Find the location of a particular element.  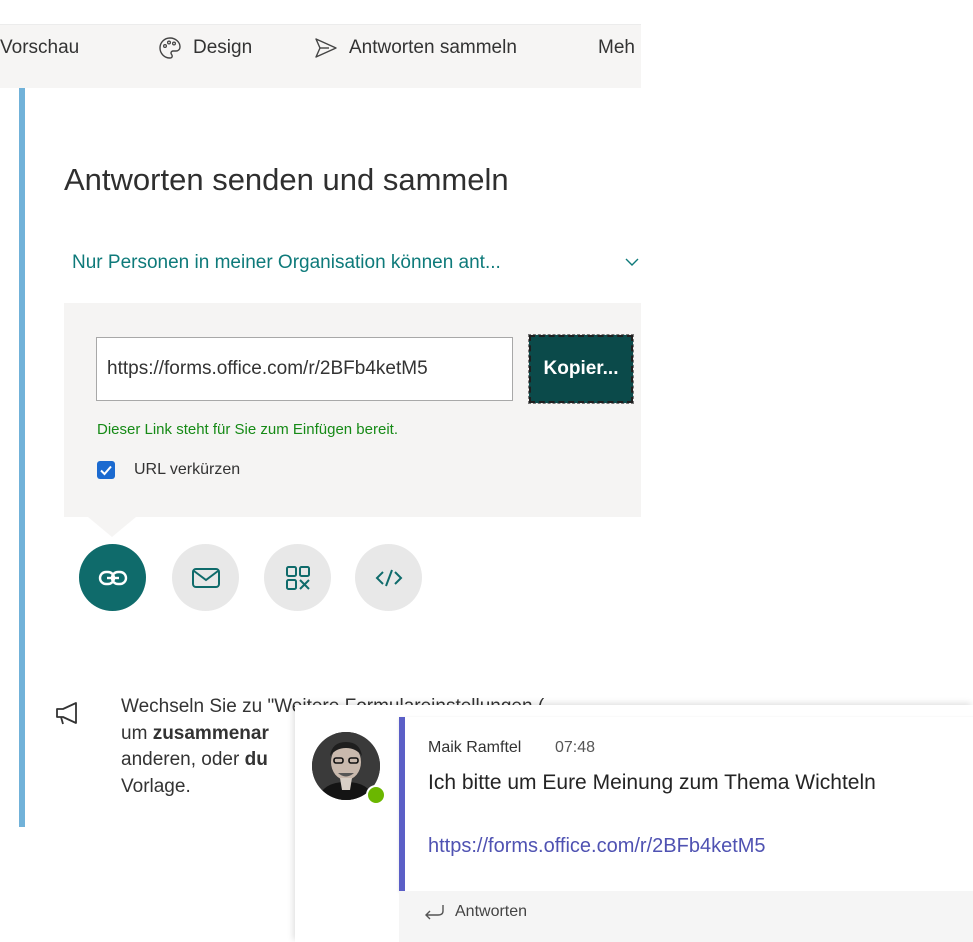

page-title: Antworten senden und sammeln is located at coordinates (286, 179).